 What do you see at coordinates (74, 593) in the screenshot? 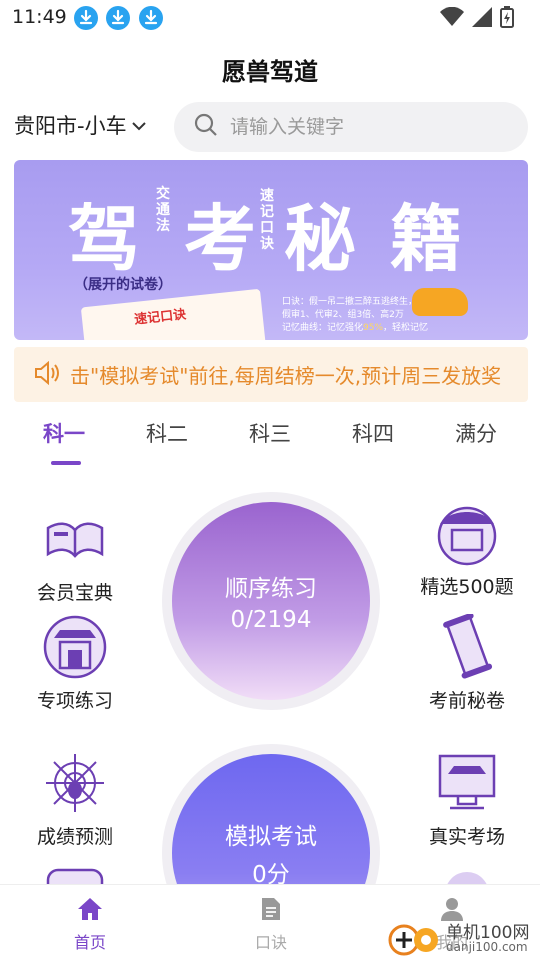
I see `feature-label: 会员宝典` at bounding box center [74, 593].